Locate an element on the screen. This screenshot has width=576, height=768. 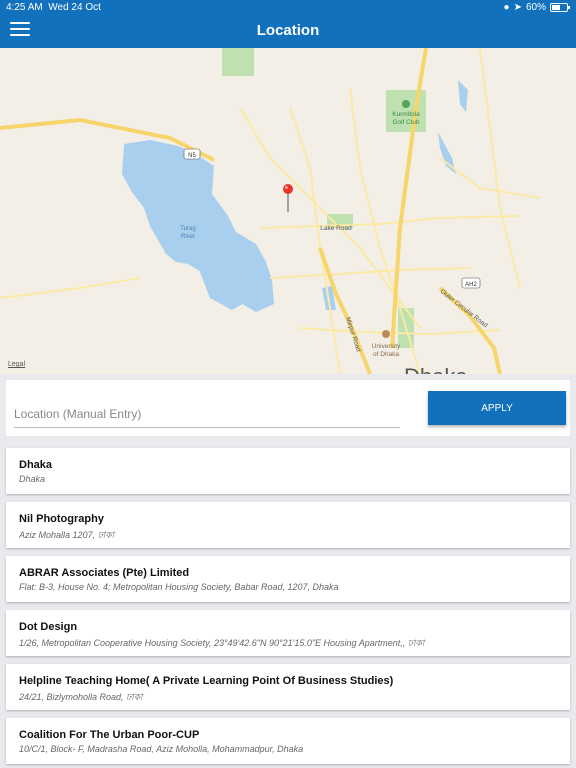
location-address: Dhaka is located at coordinates (32, 479).